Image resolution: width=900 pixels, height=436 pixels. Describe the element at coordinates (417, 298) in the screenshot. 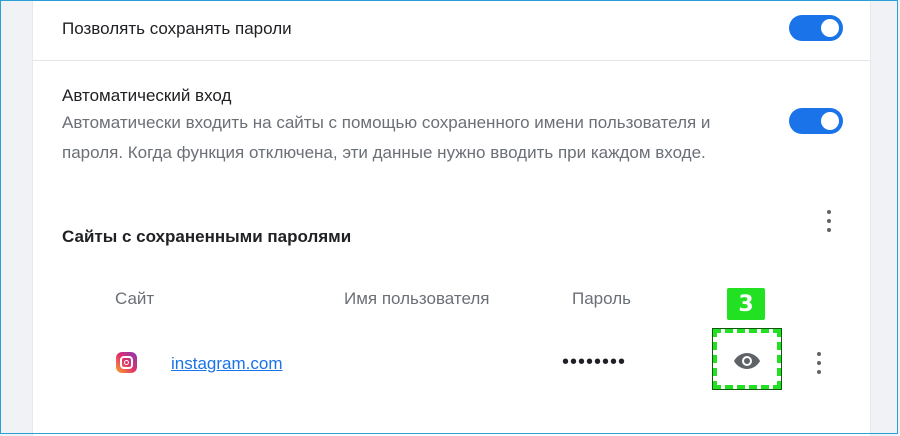

I see `column-header-username: Имя пользователя` at that location.